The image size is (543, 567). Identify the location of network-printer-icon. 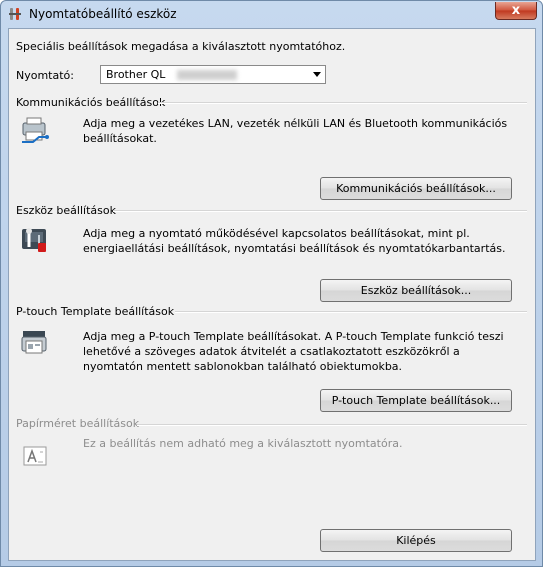
(35, 130).